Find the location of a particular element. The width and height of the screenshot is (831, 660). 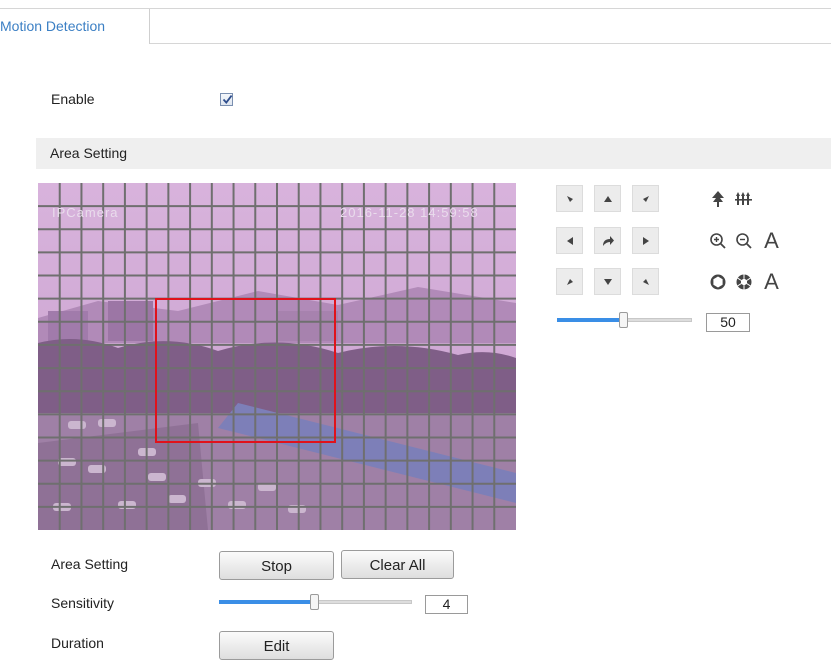

zoom-in-icon is located at coordinates (717, 240).